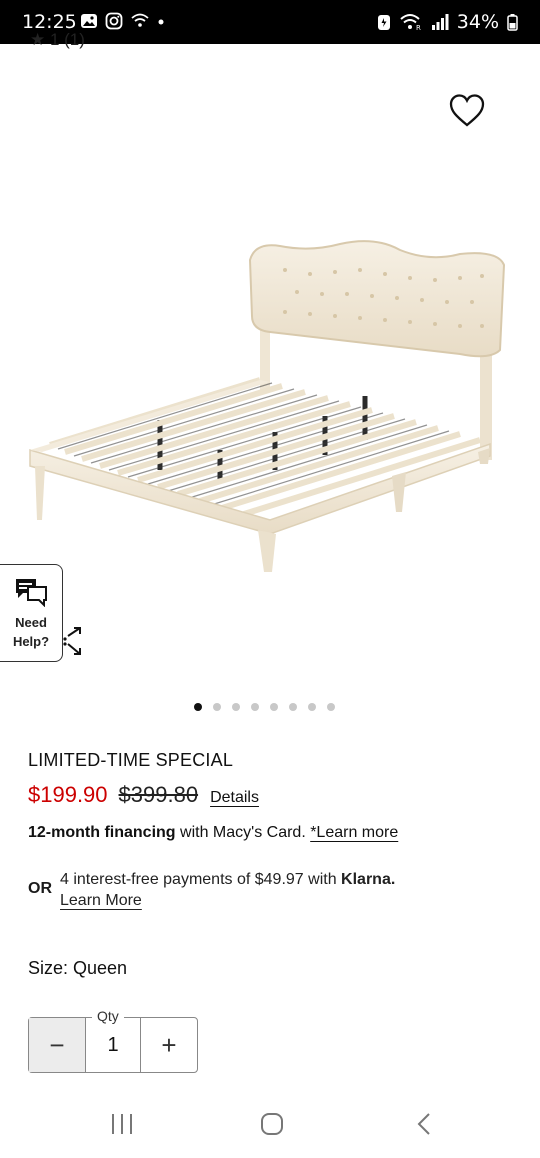 Image resolution: width=540 pixels, height=1158 pixels. Describe the element at coordinates (512, 22) in the screenshot. I see `battery-icon` at that location.